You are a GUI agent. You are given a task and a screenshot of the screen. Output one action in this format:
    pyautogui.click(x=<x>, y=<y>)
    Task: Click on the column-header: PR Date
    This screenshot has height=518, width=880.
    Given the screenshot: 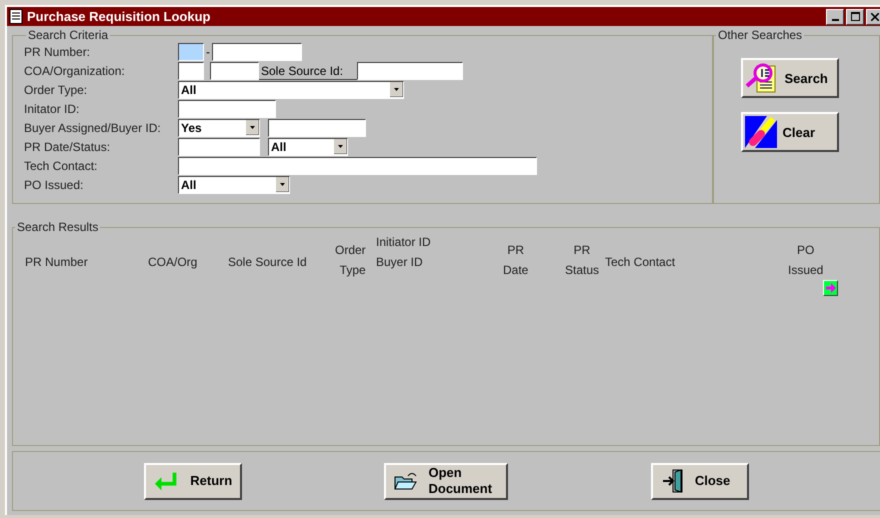 What is the action you would take?
    pyautogui.click(x=515, y=260)
    